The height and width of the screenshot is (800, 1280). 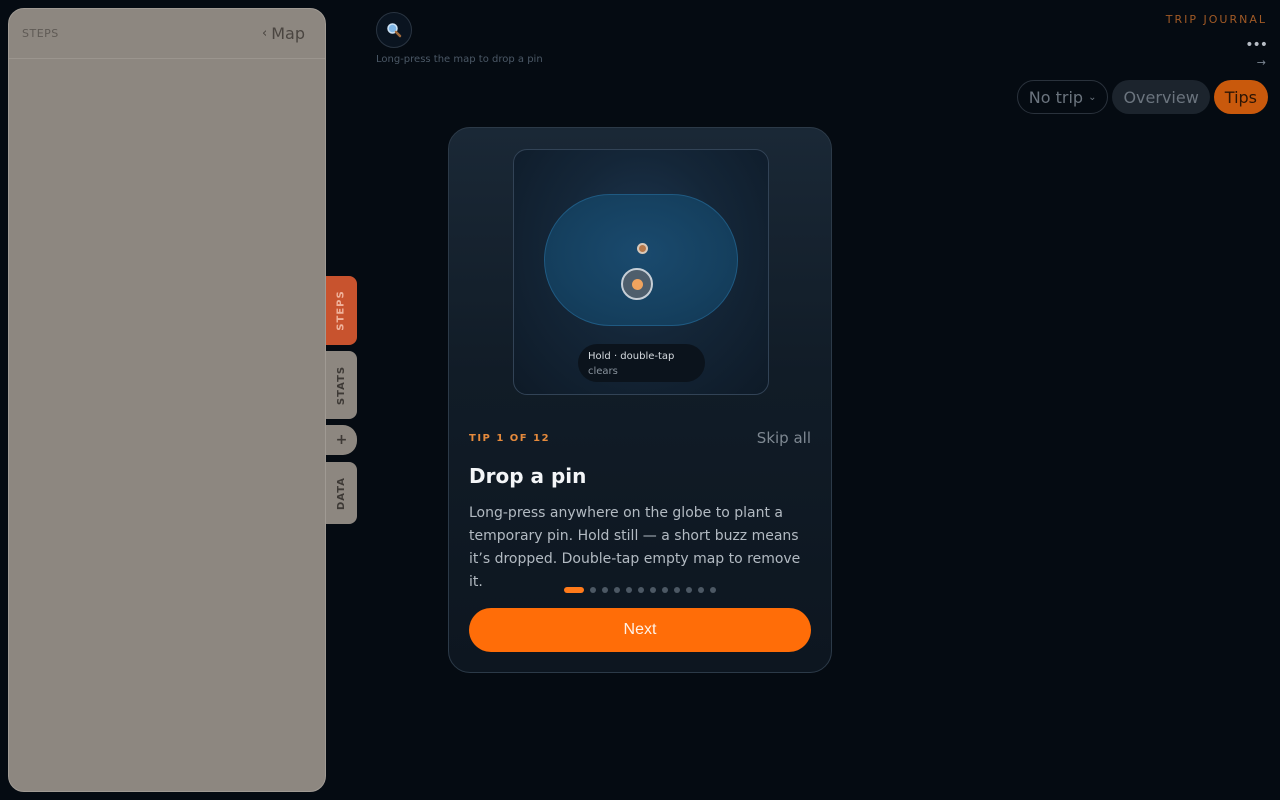 I want to click on back-to-map-label: Map, so click(x=288, y=33).